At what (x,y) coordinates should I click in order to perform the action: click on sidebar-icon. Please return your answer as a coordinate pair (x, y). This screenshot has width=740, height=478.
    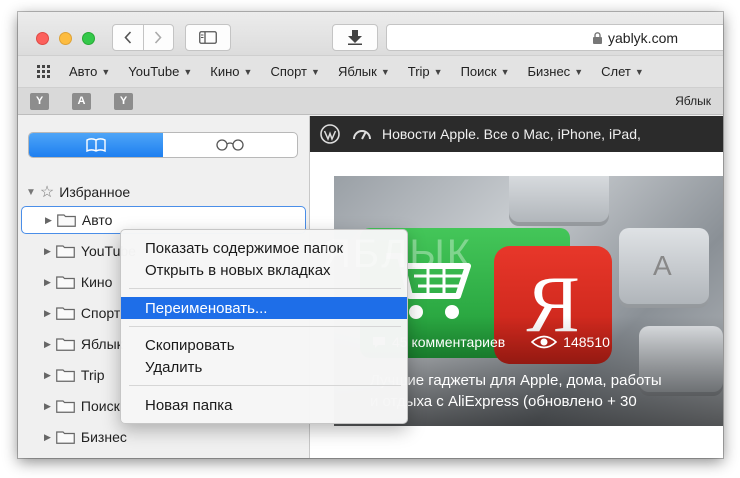
    Looking at the image, I should click on (208, 37).